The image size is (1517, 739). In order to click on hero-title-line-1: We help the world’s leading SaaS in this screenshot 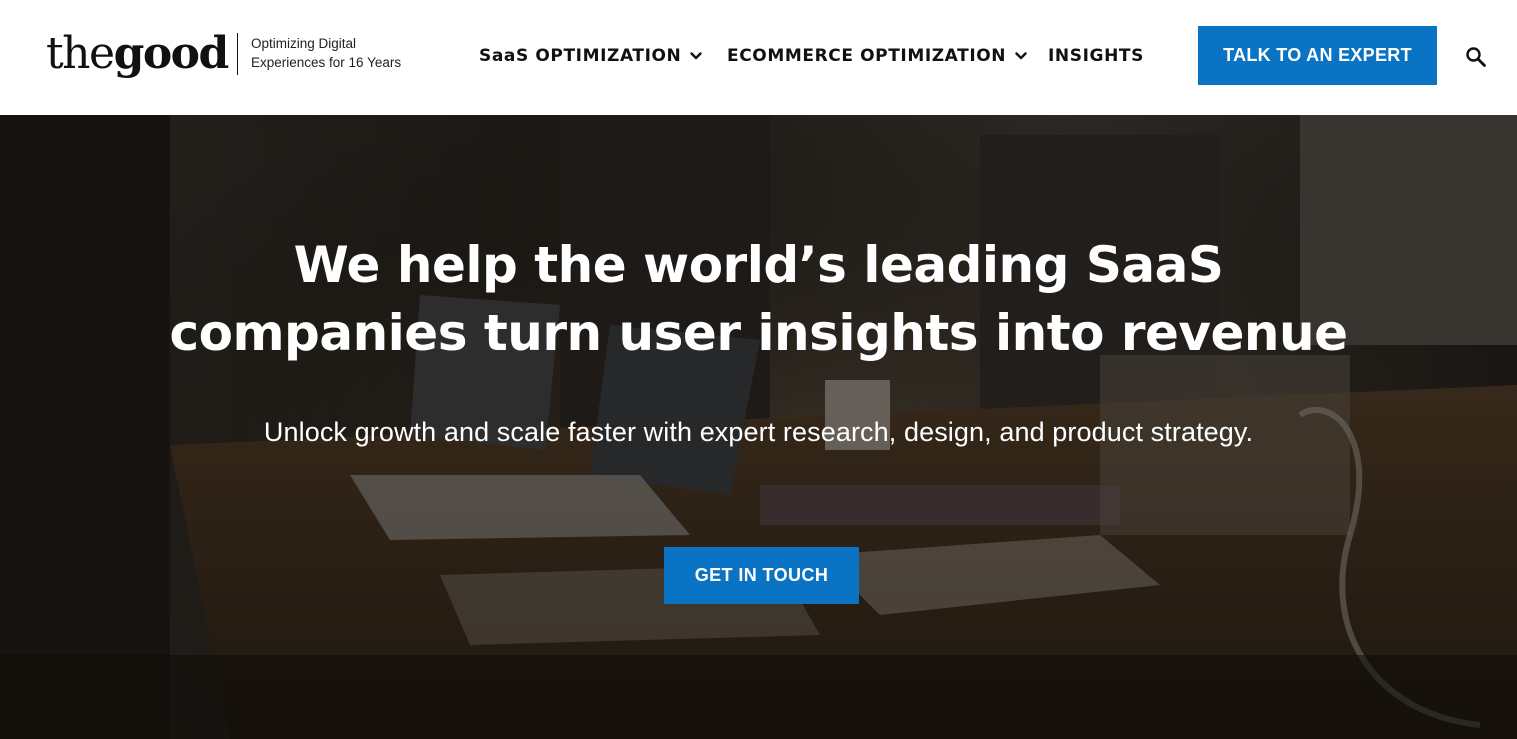, I will do `click(758, 265)`.